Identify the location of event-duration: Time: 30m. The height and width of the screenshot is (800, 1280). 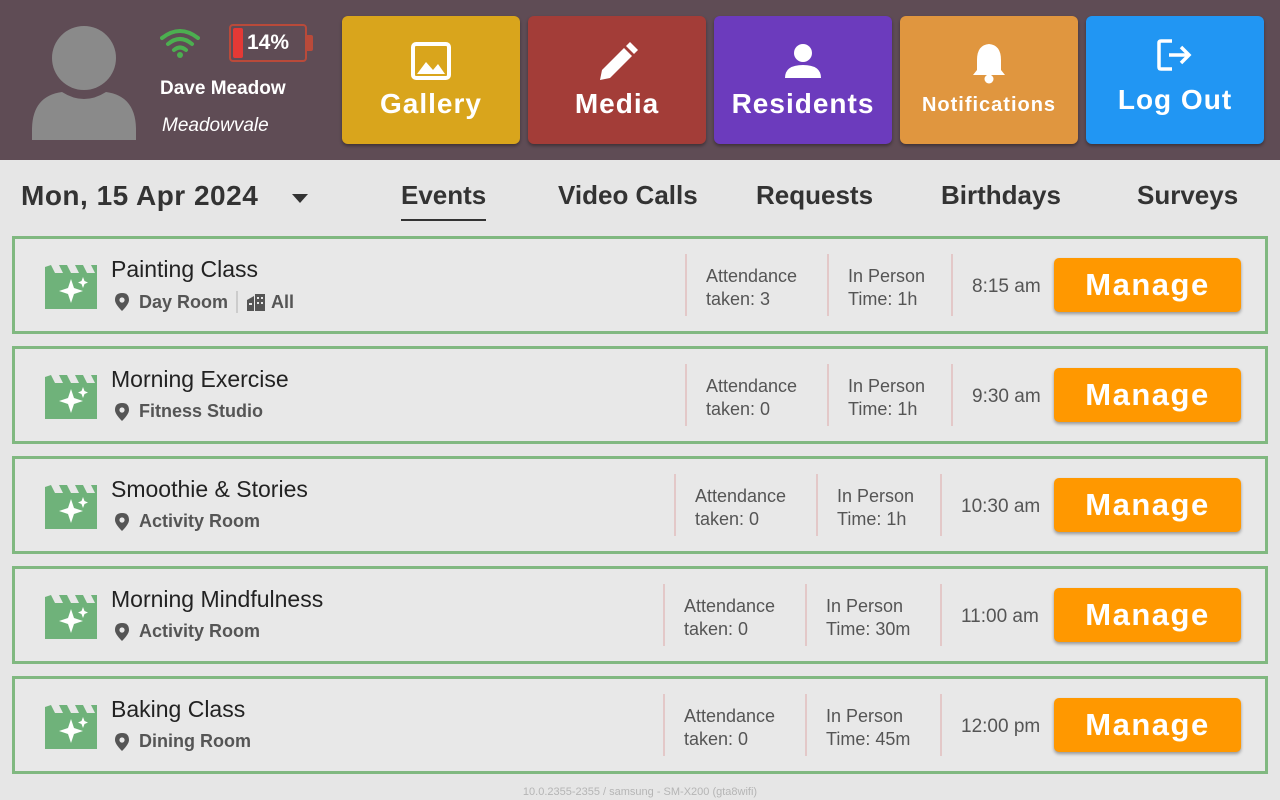
(868, 629).